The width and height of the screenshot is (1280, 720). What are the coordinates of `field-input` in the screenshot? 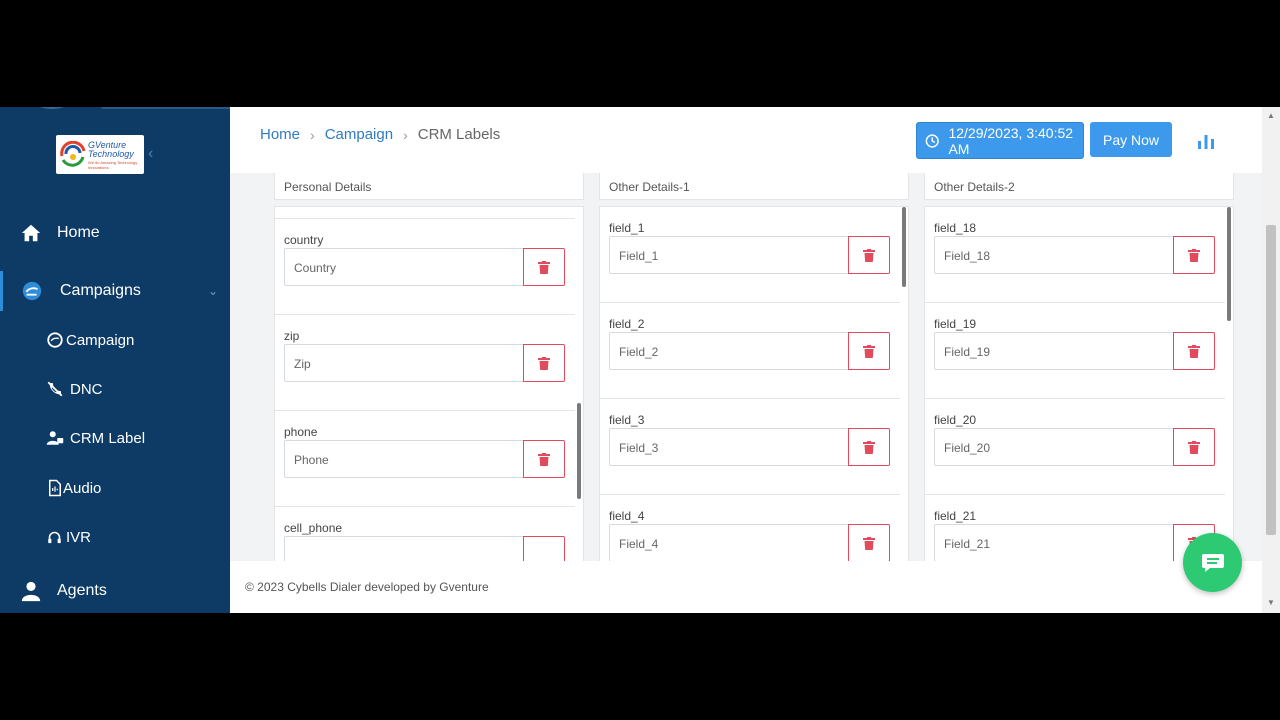 It's located at (404, 548).